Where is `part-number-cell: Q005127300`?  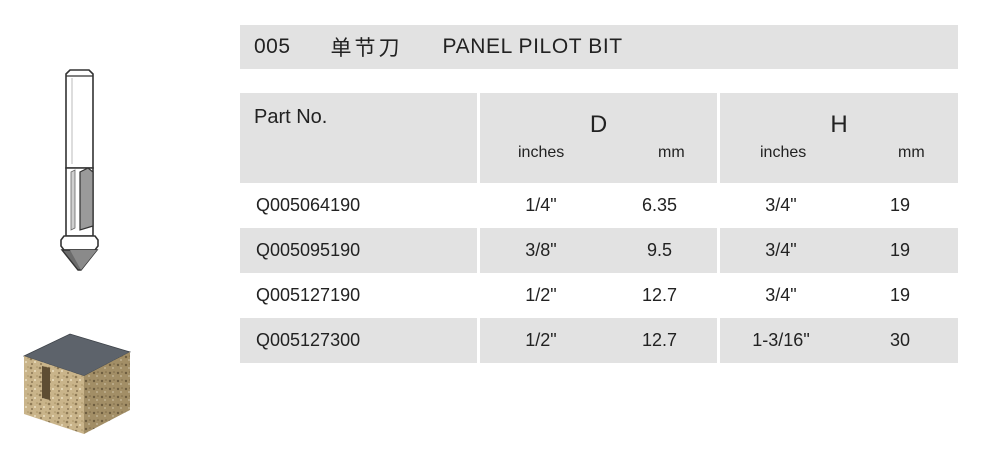 part-number-cell: Q005127300 is located at coordinates (358, 340).